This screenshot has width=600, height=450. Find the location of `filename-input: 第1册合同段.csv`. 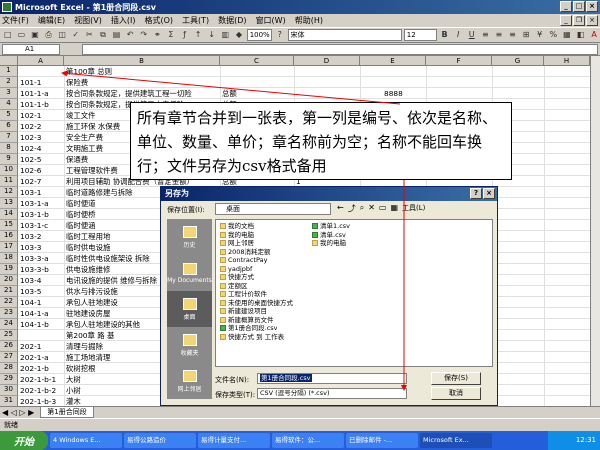

filename-input: 第1册合同段.csv is located at coordinates (332, 378).